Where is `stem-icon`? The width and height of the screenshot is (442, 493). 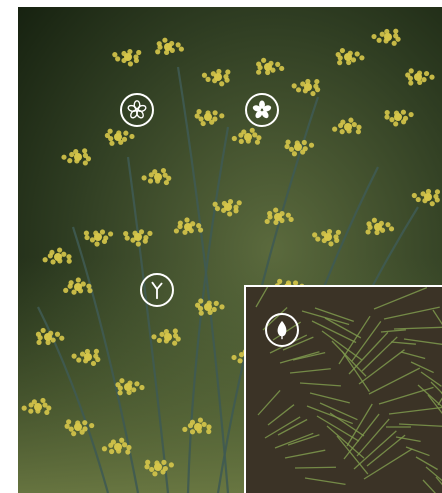 stem-icon is located at coordinates (157, 290).